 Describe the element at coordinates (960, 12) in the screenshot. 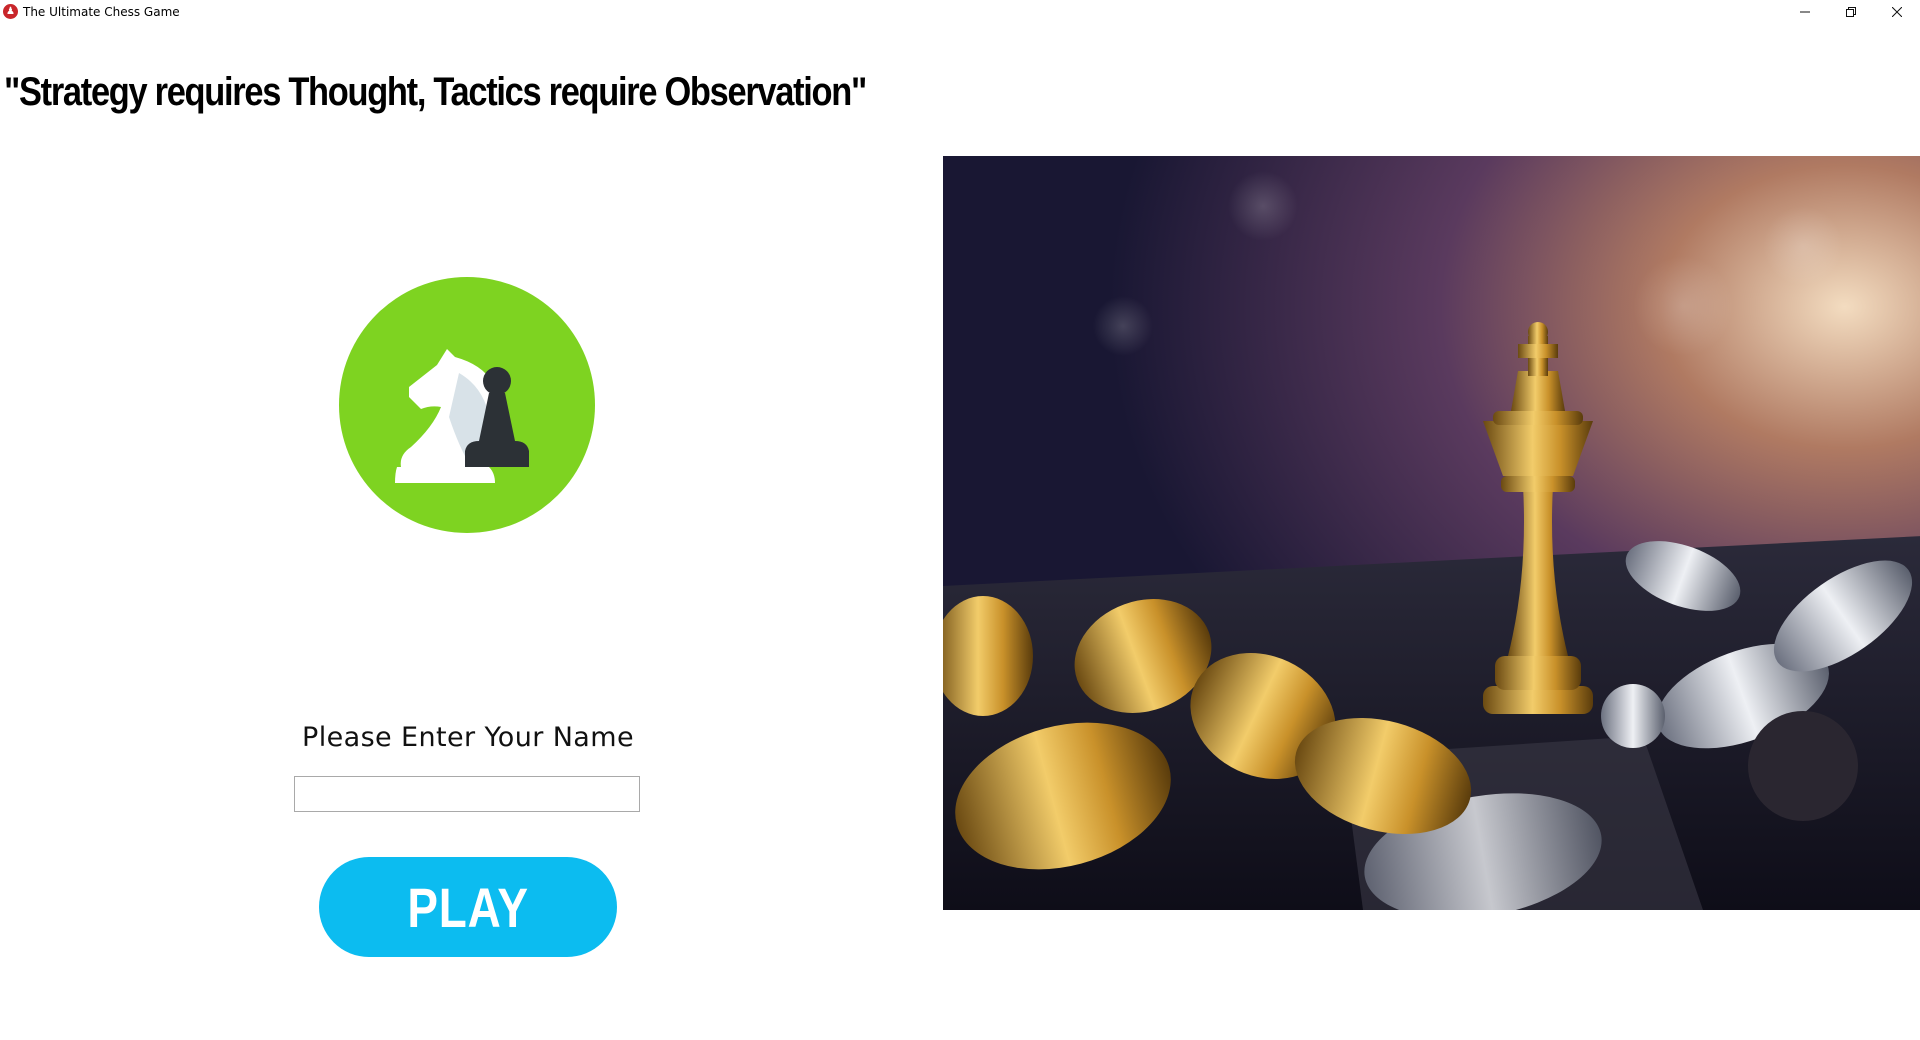

I see `title-bar: ♟ The Ultimate Chess Game` at that location.